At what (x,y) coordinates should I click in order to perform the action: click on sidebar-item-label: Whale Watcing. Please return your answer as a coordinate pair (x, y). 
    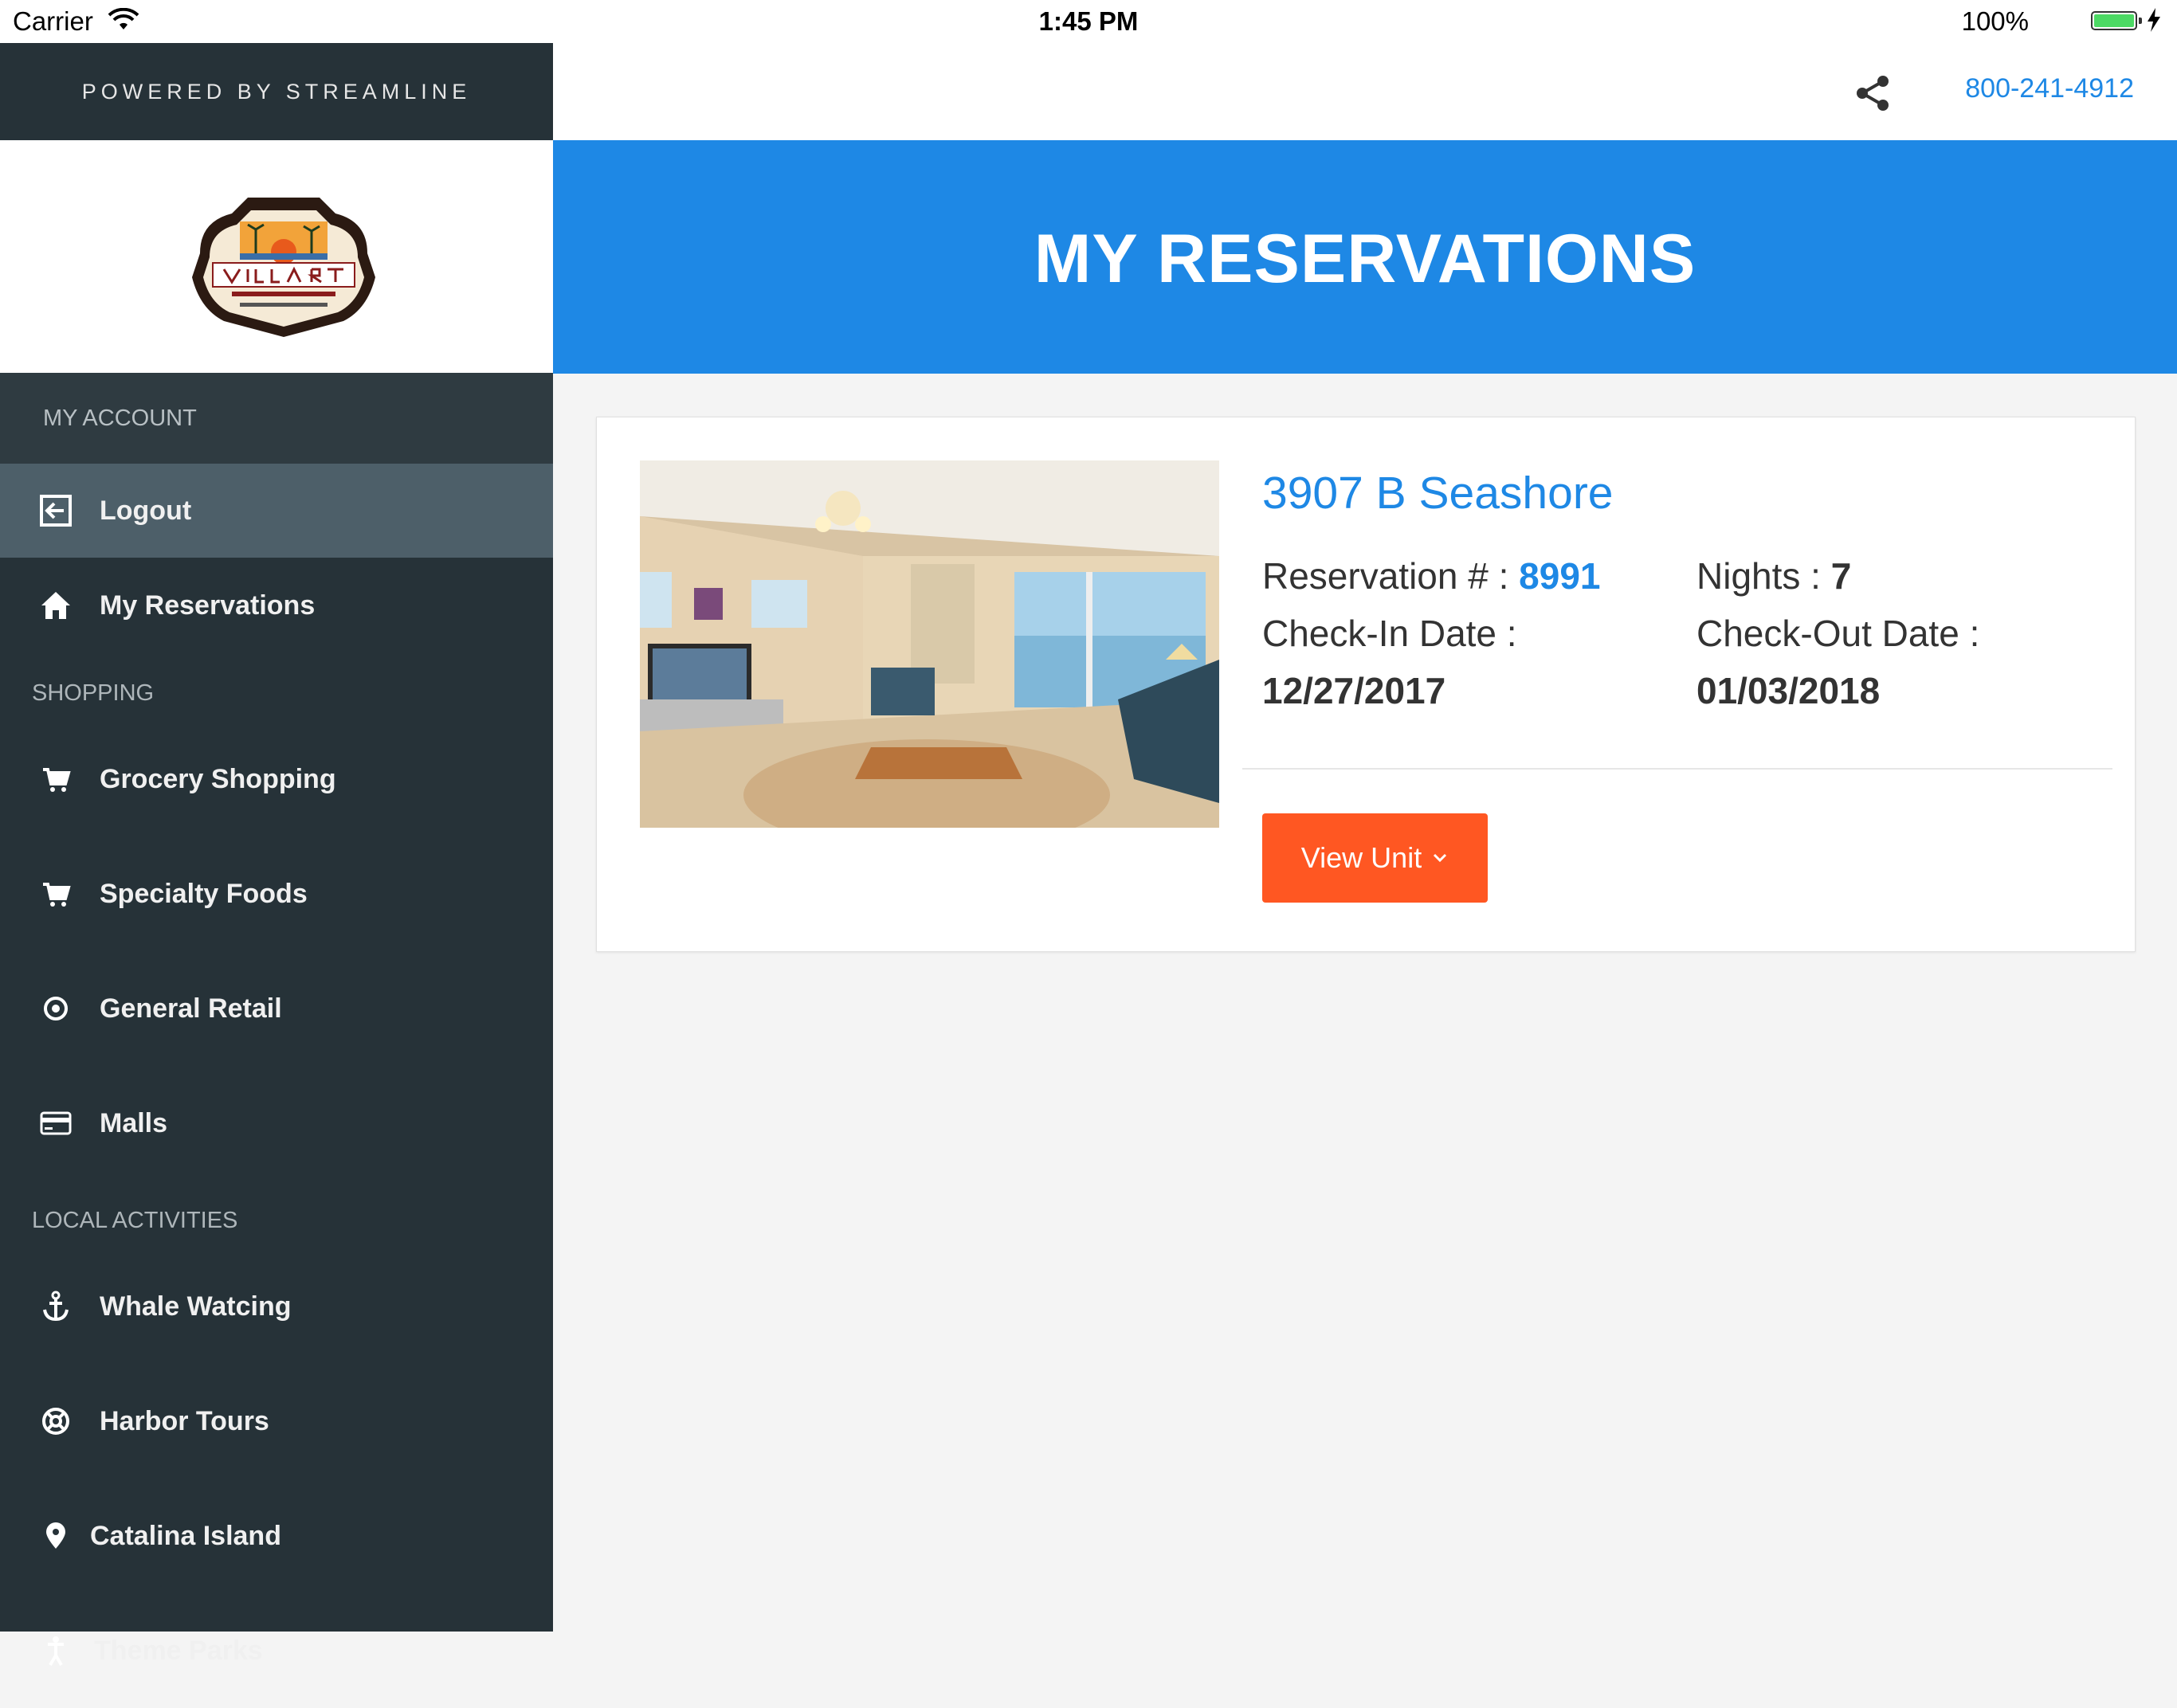
    Looking at the image, I should click on (196, 1306).